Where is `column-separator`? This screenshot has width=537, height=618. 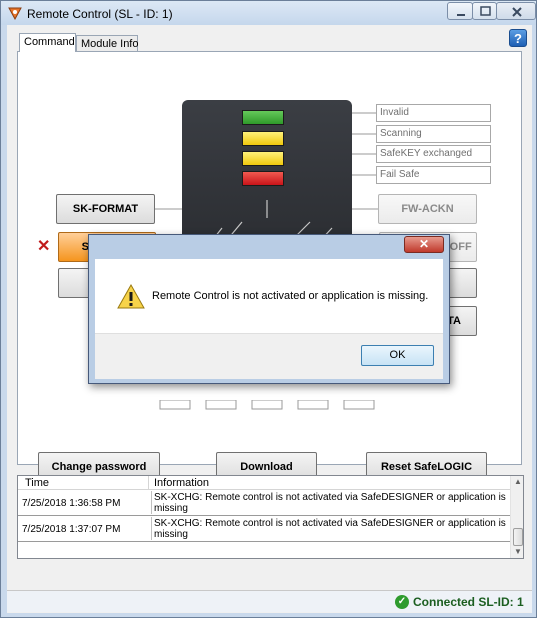 column-separator is located at coordinates (148, 483).